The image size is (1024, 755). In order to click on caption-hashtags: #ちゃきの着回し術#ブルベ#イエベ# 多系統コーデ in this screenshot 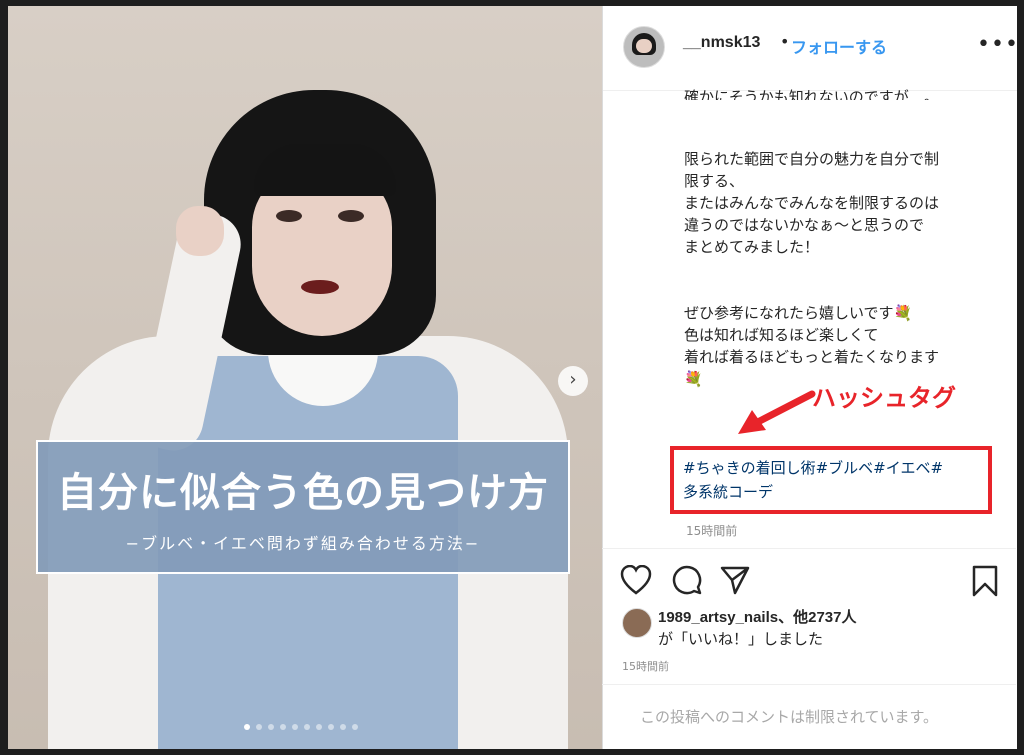, I will do `click(833, 480)`.